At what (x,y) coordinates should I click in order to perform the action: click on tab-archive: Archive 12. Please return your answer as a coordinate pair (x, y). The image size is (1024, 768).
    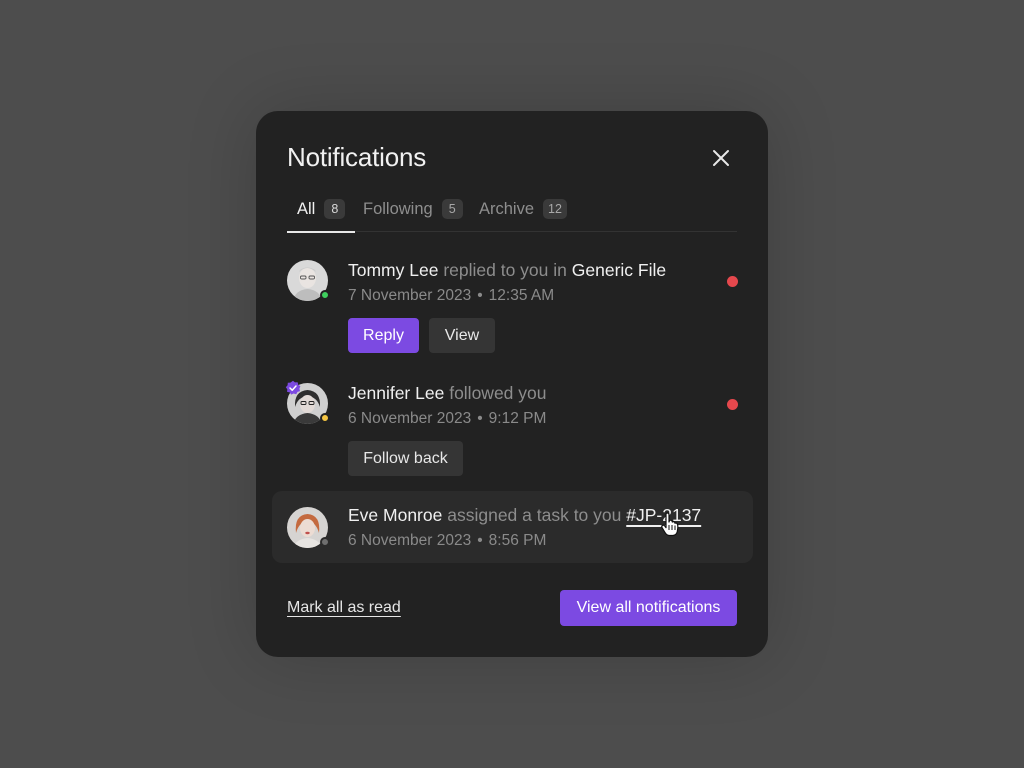
    Looking at the image, I should click on (523, 213).